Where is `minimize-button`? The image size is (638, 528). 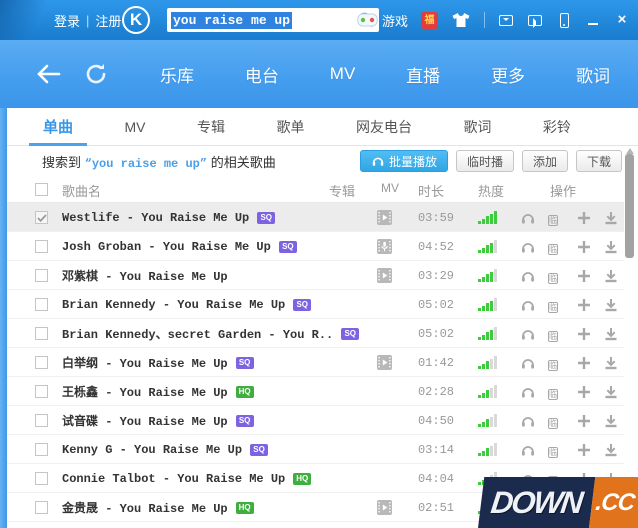 minimize-button is located at coordinates (593, 20).